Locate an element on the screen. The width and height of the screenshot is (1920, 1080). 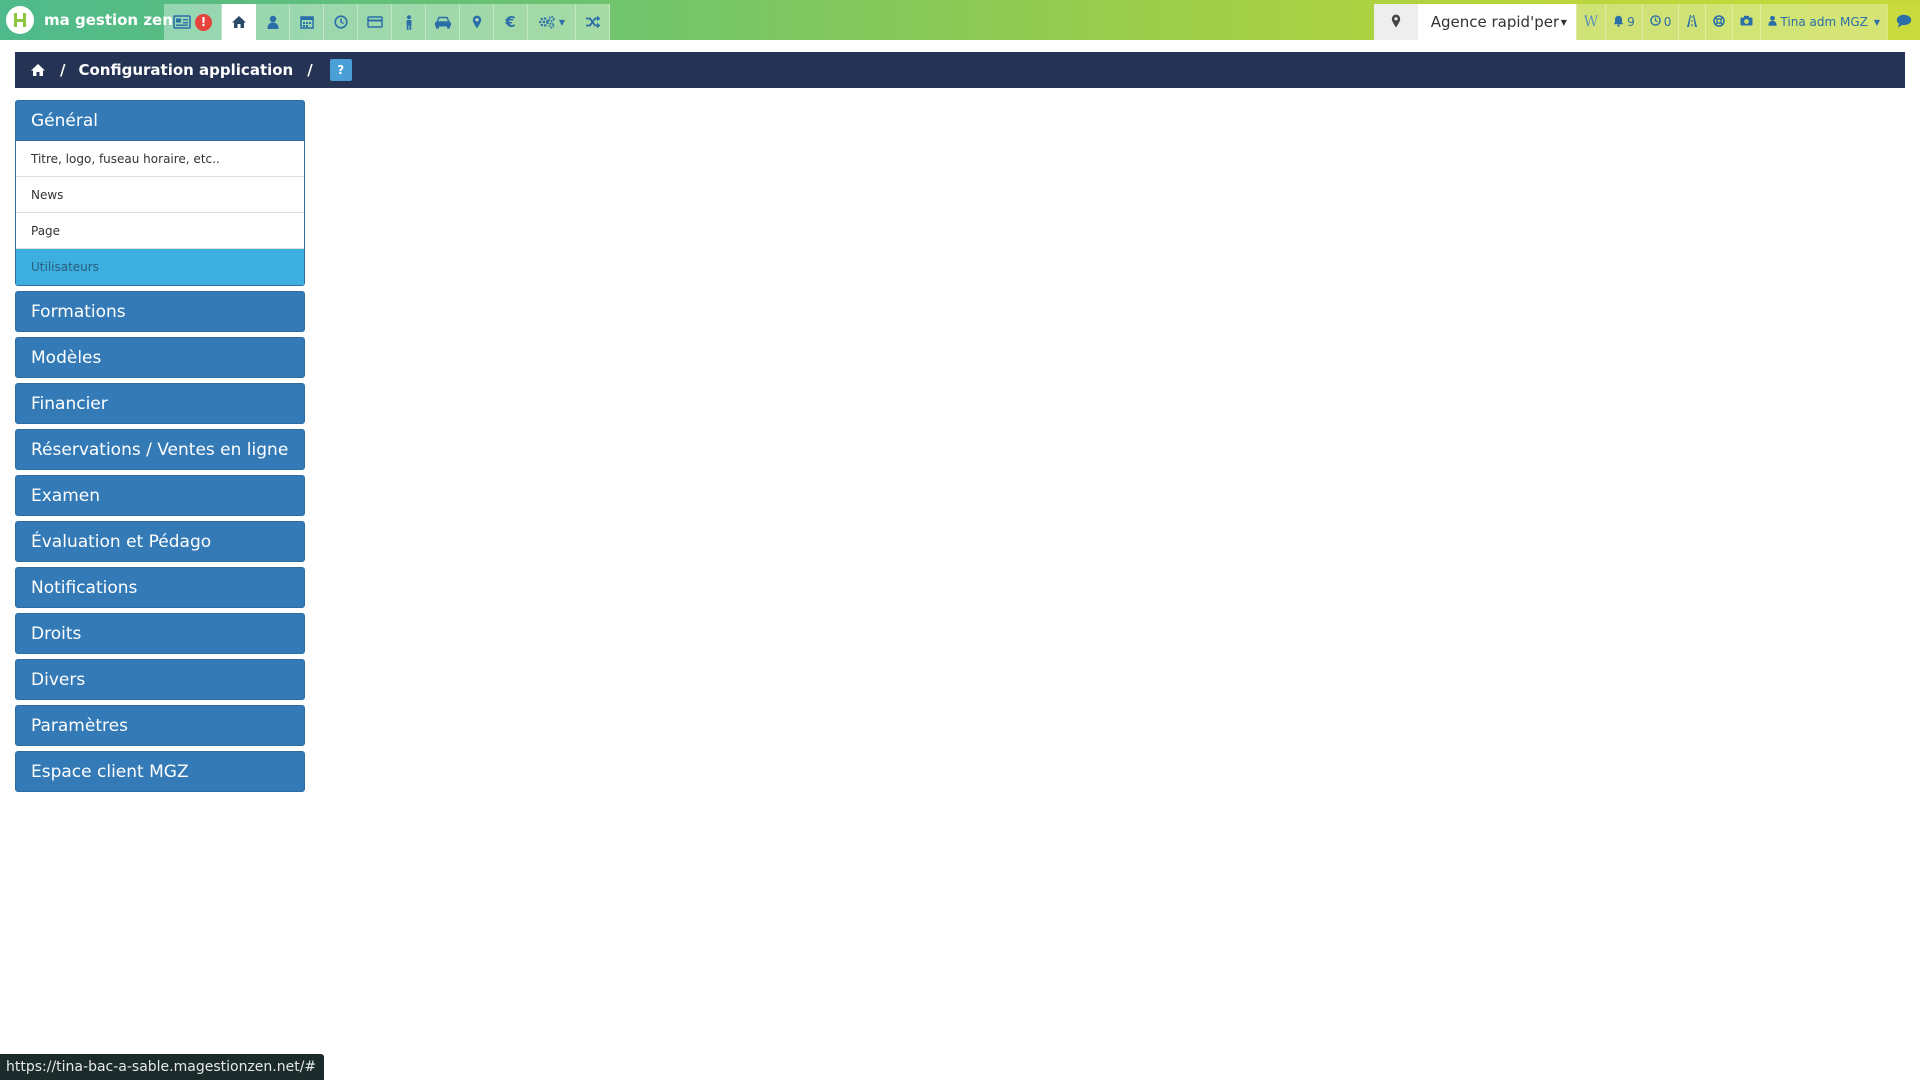
road-icon is located at coordinates (1692, 22).